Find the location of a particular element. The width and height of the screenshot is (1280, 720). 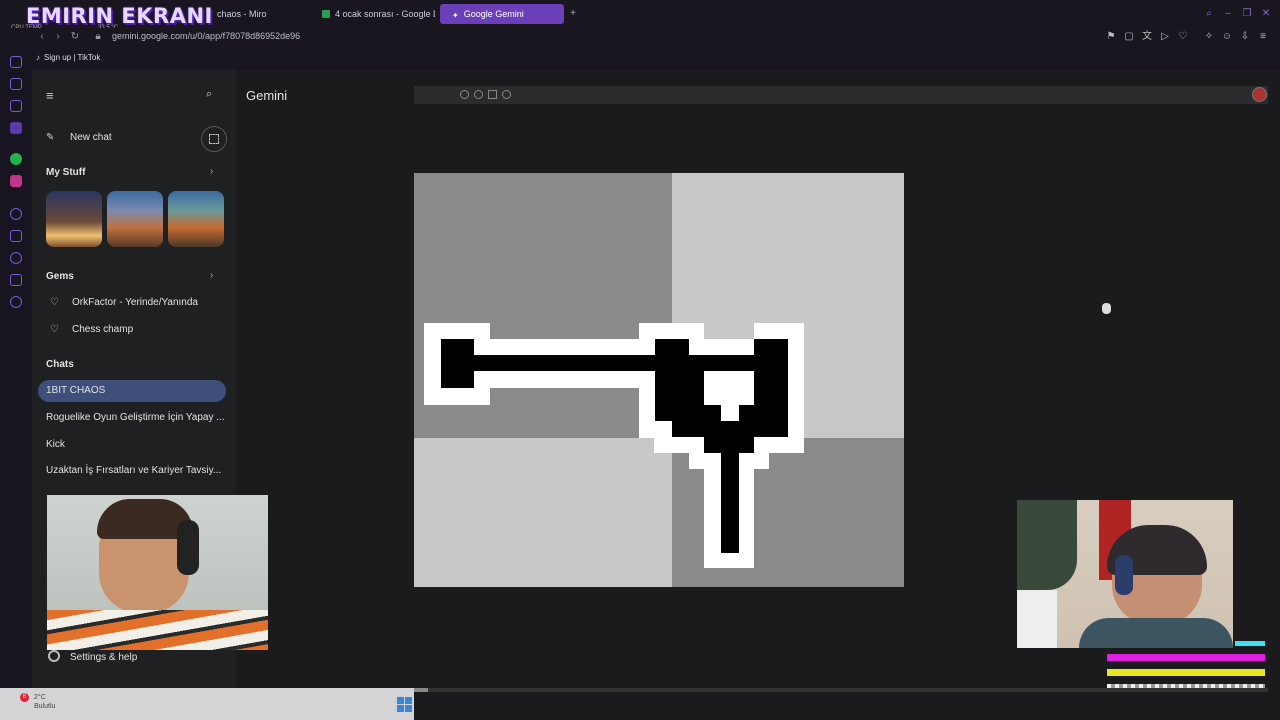

rail-wallet-icon is located at coordinates (16, 84).